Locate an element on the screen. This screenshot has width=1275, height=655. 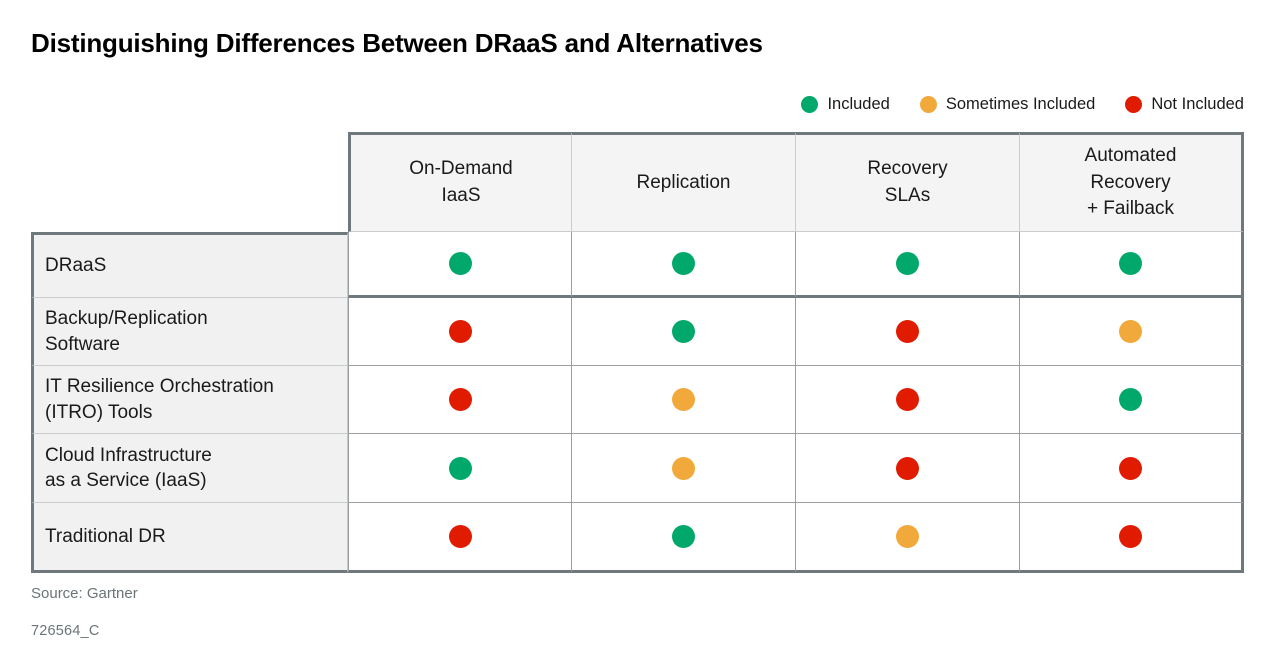
matrix-cell-r5-c1 is located at coordinates (459, 538).